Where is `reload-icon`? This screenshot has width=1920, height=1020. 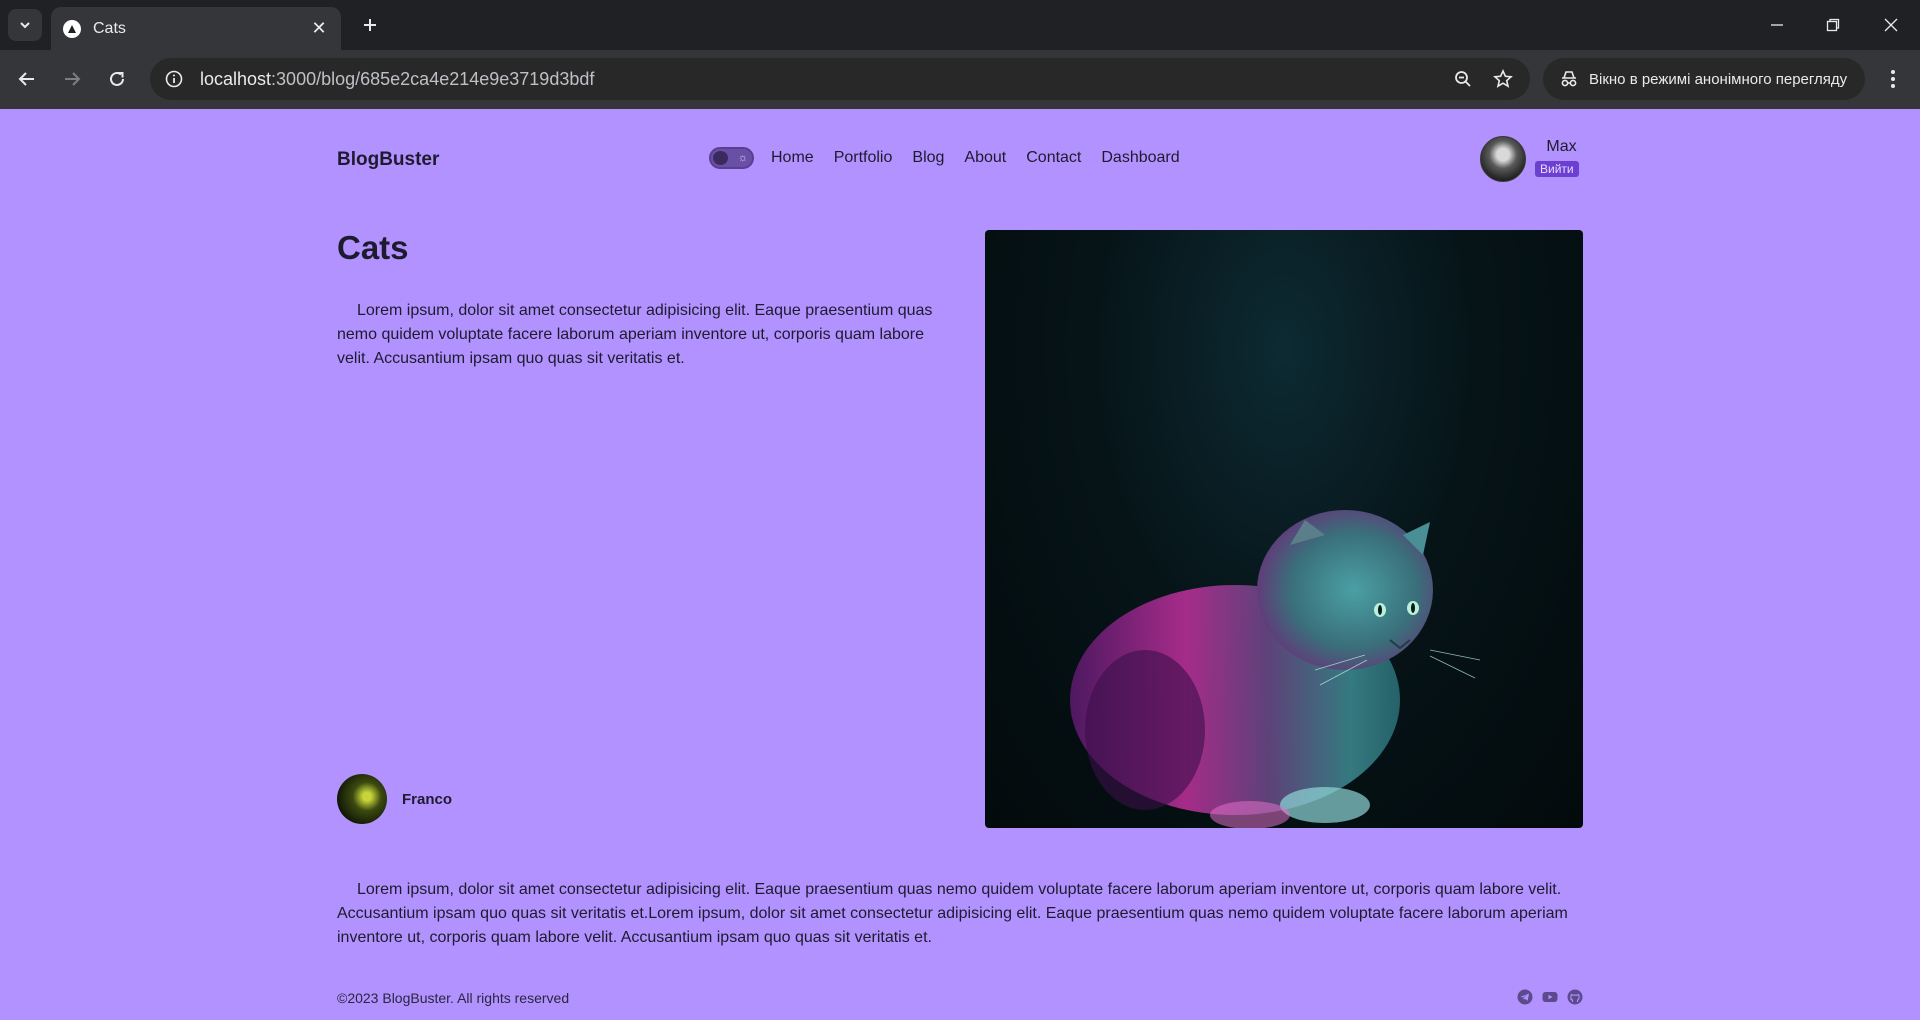
reload-icon is located at coordinates (117, 78).